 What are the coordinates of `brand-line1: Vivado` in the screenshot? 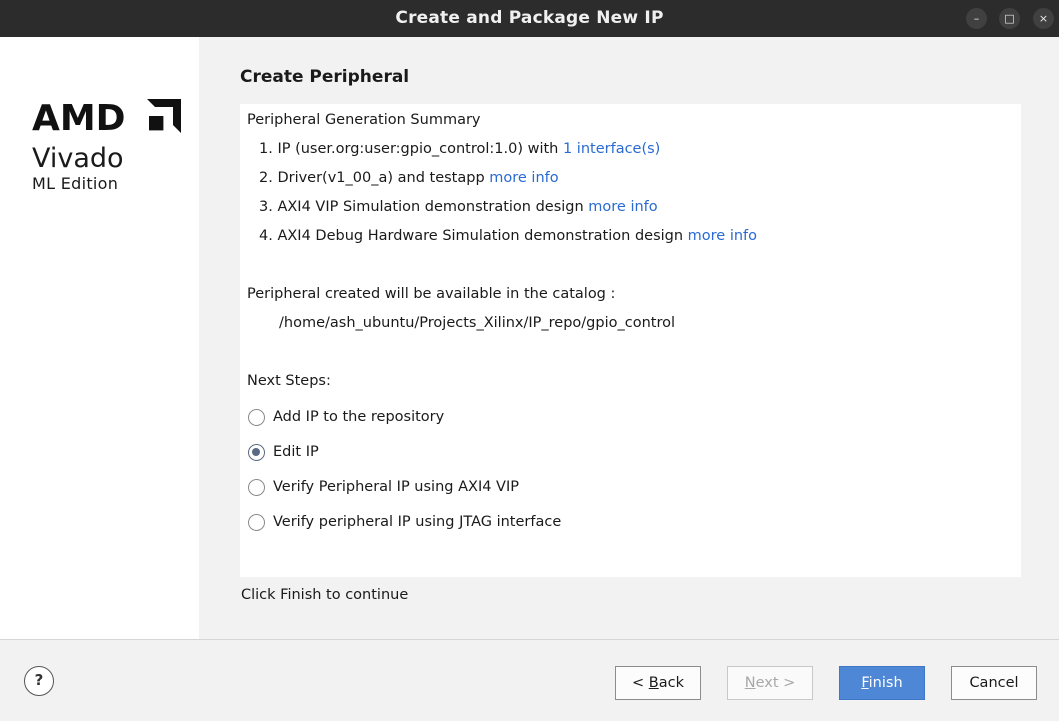 It's located at (78, 158).